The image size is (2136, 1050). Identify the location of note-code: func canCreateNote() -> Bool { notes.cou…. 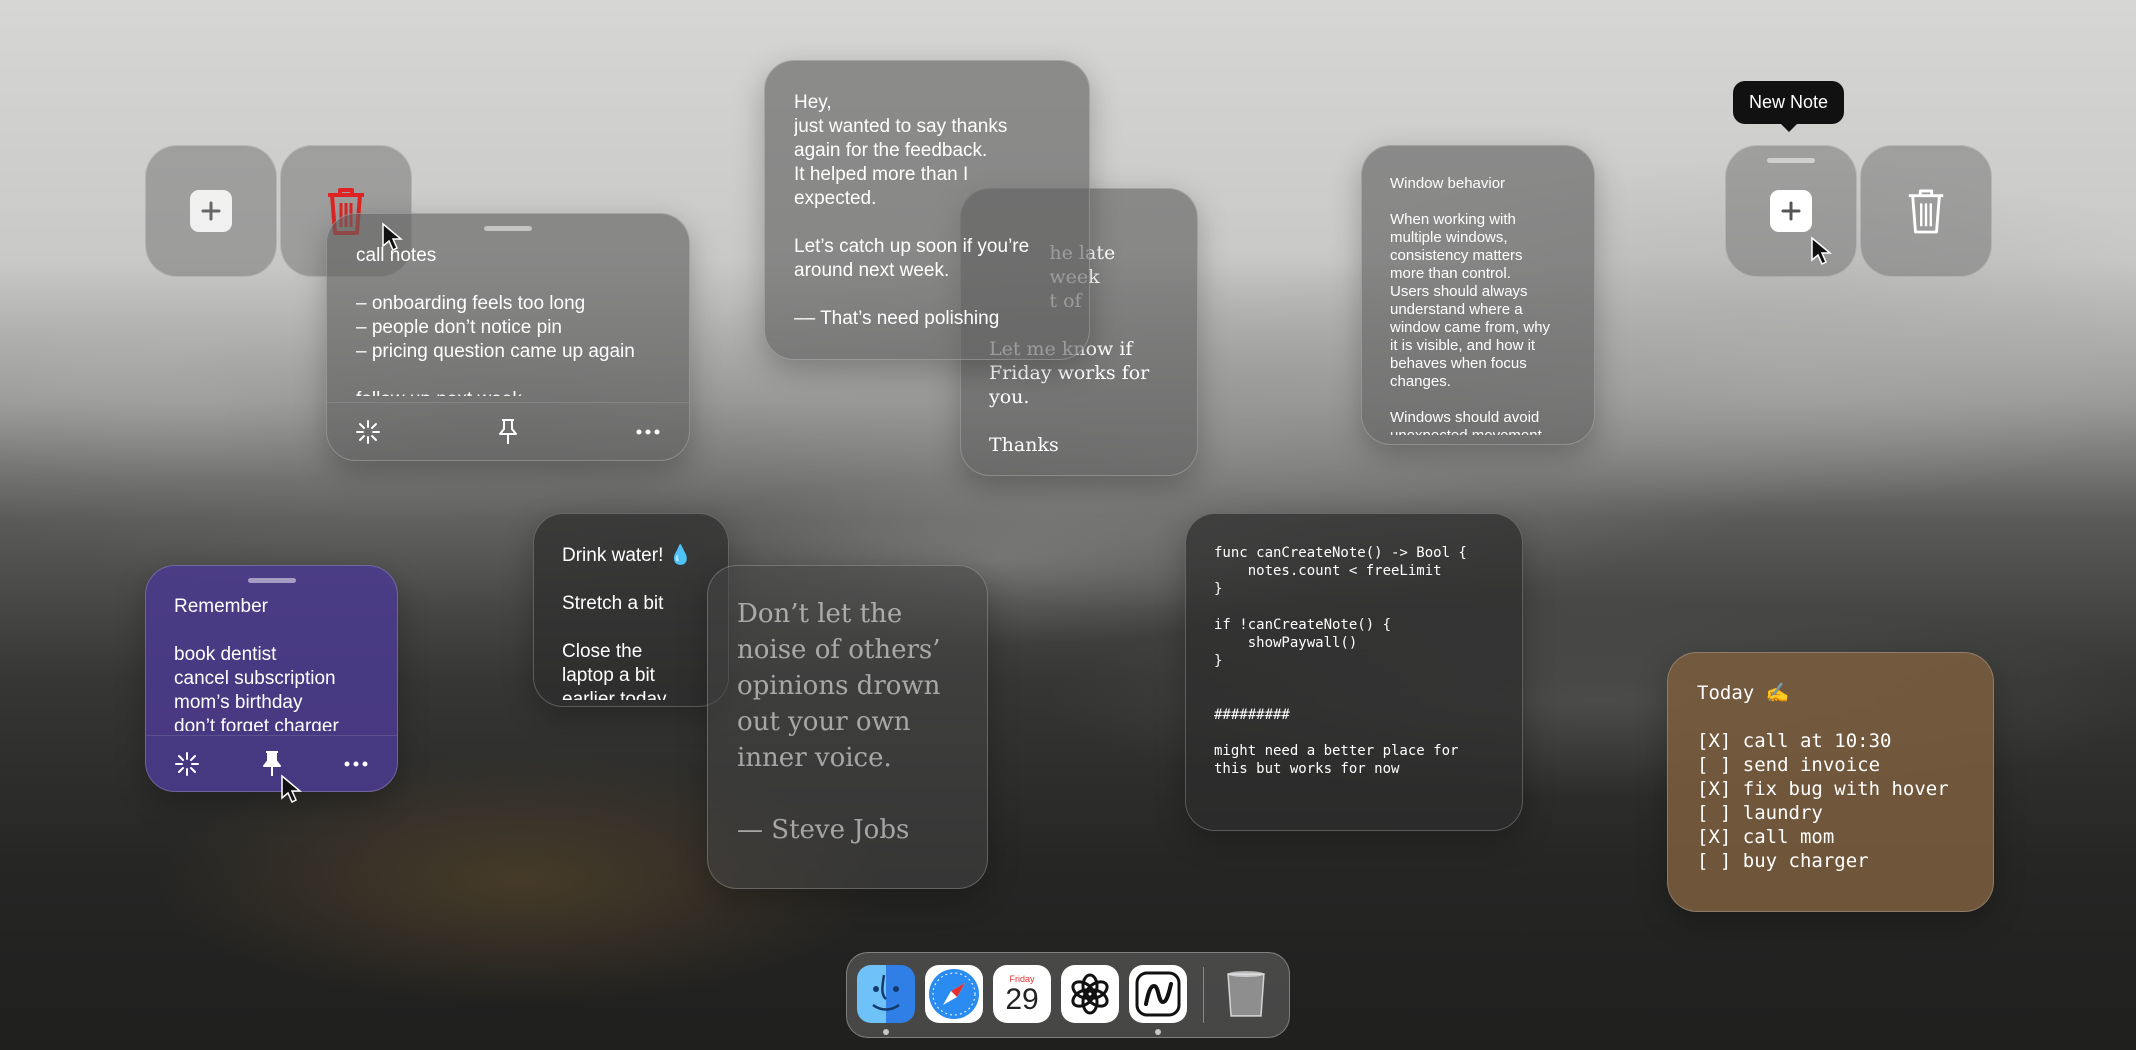
(1354, 672).